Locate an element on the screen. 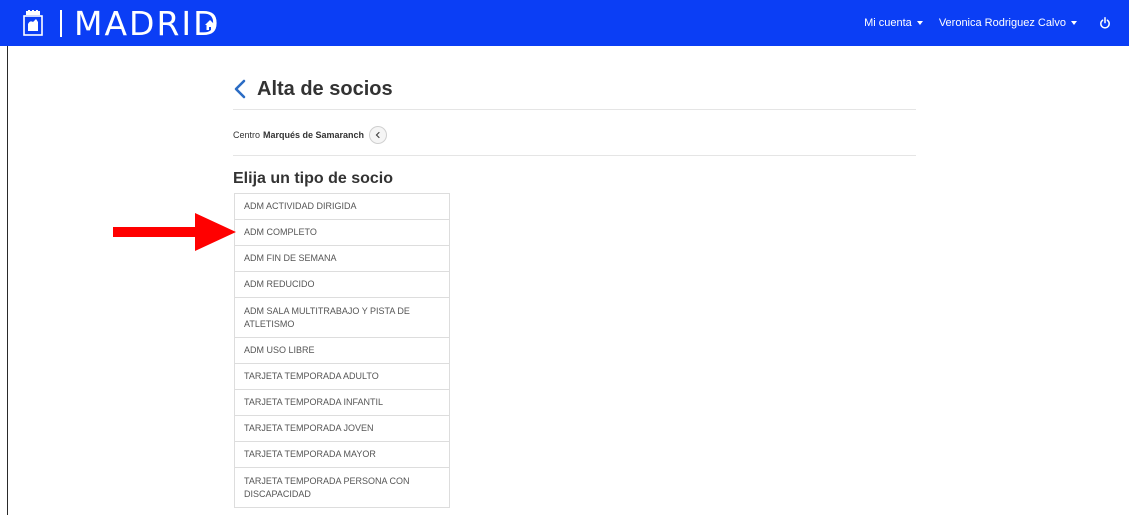  centro-name: Marqués de Samaranch is located at coordinates (314, 135).